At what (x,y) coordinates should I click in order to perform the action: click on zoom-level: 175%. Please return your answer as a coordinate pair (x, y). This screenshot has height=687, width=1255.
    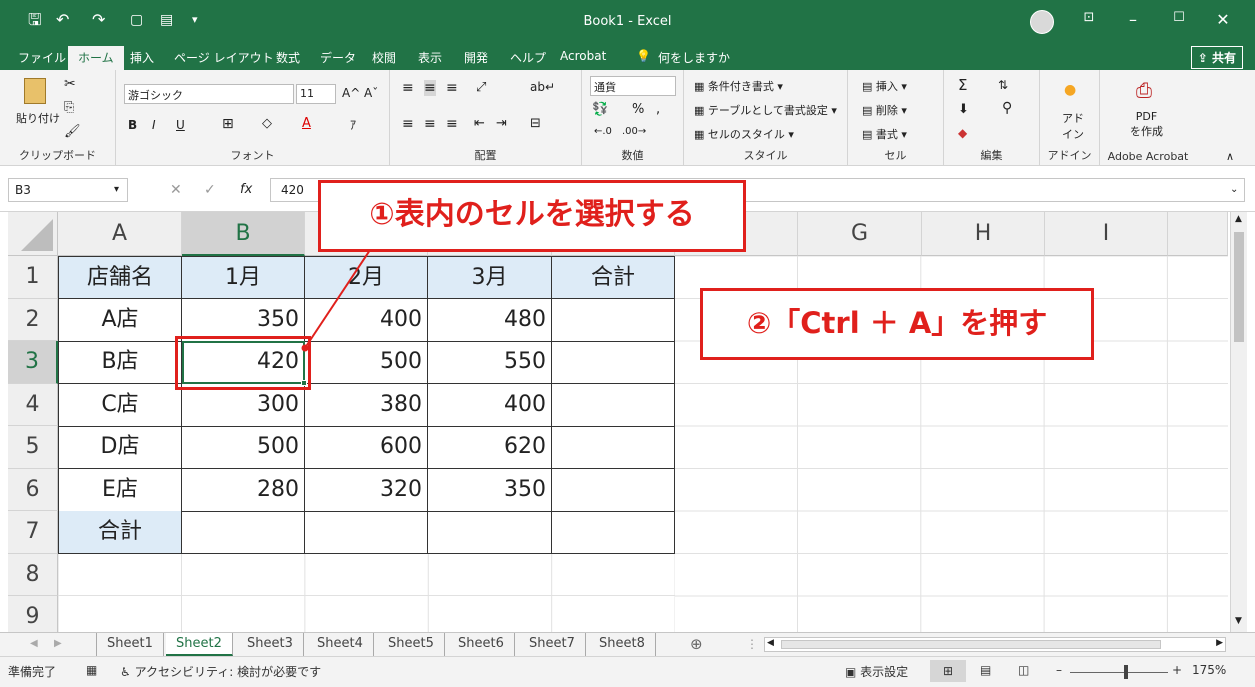
    Looking at the image, I should click on (1209, 670).